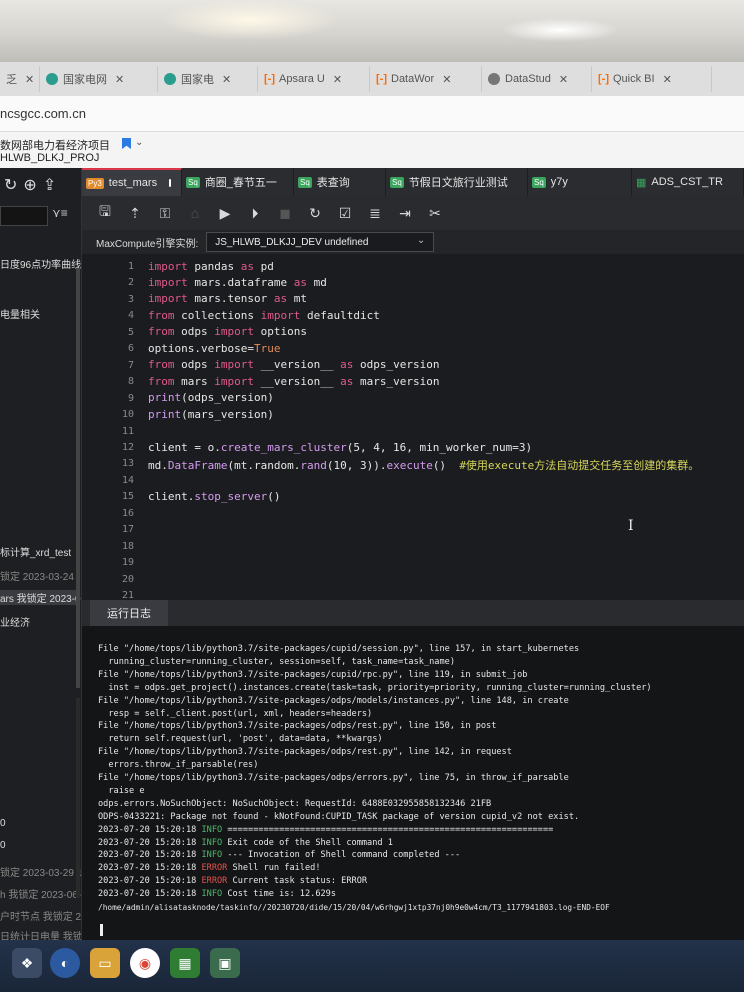 This screenshot has height=992, width=744. Describe the element at coordinates (29, 185) in the screenshot. I see `target-icon: ⊕` at that location.